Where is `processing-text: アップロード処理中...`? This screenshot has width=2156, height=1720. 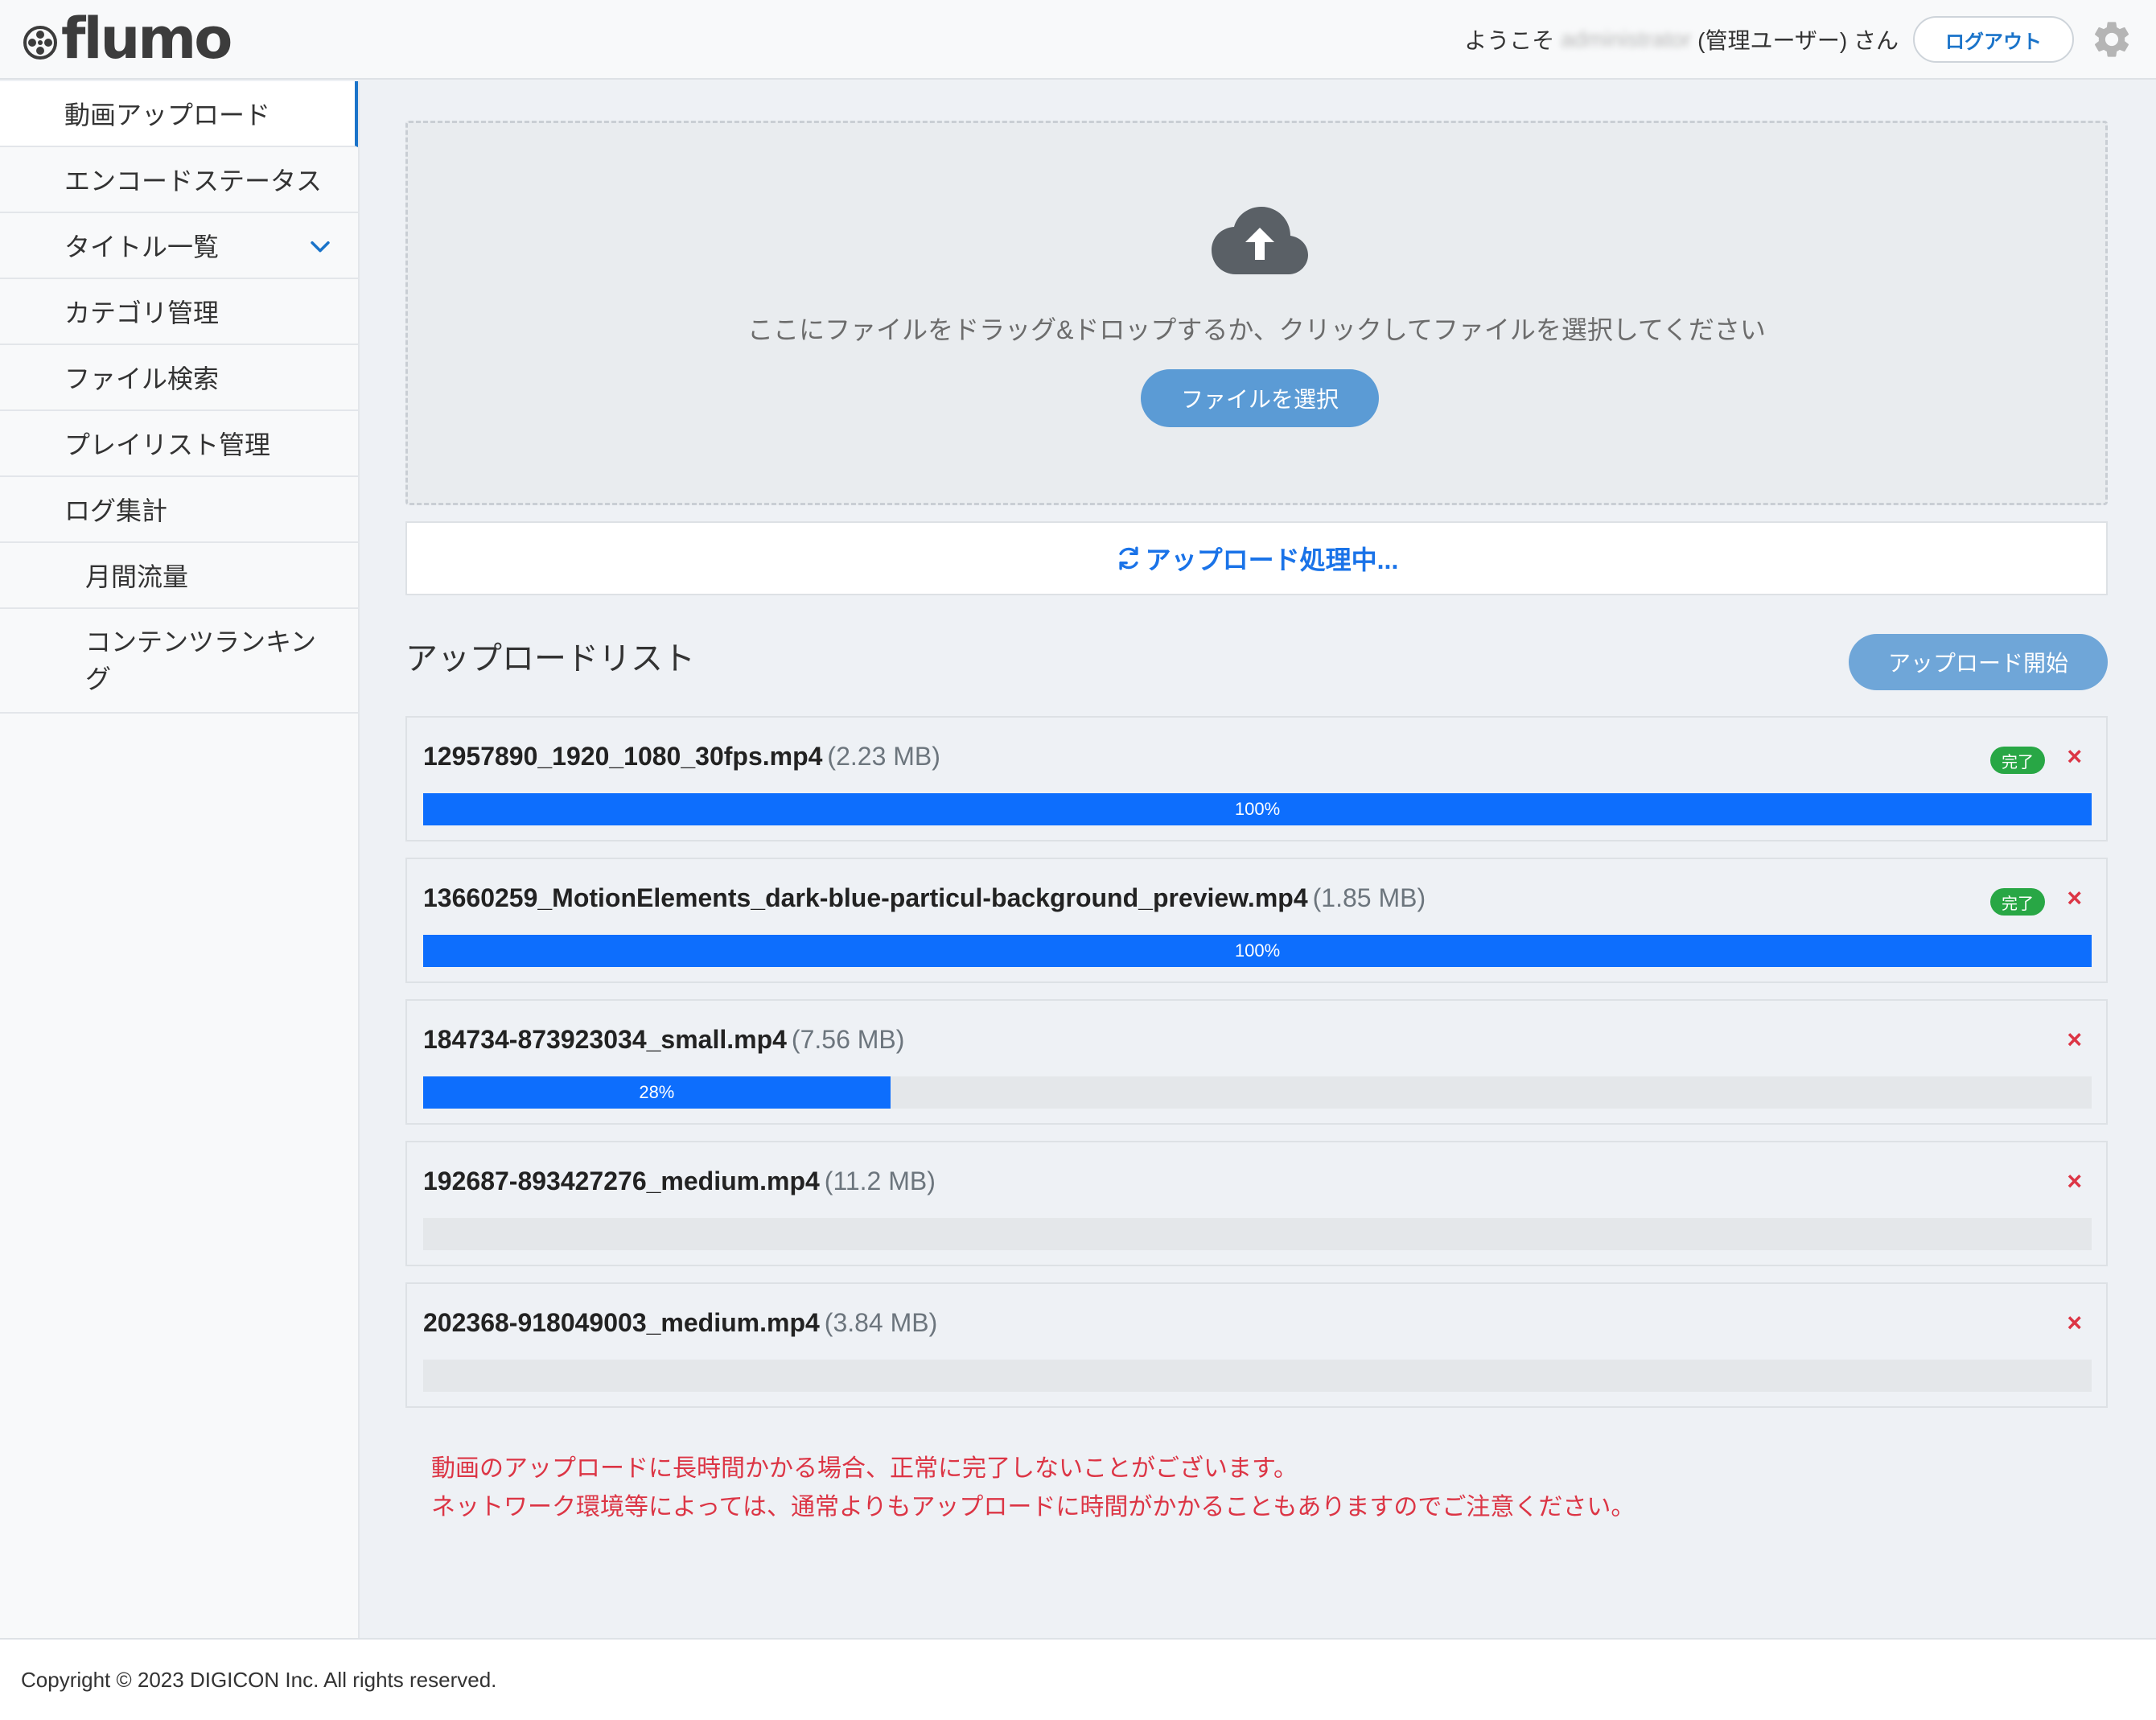 processing-text: アップロード処理中... is located at coordinates (1272, 559).